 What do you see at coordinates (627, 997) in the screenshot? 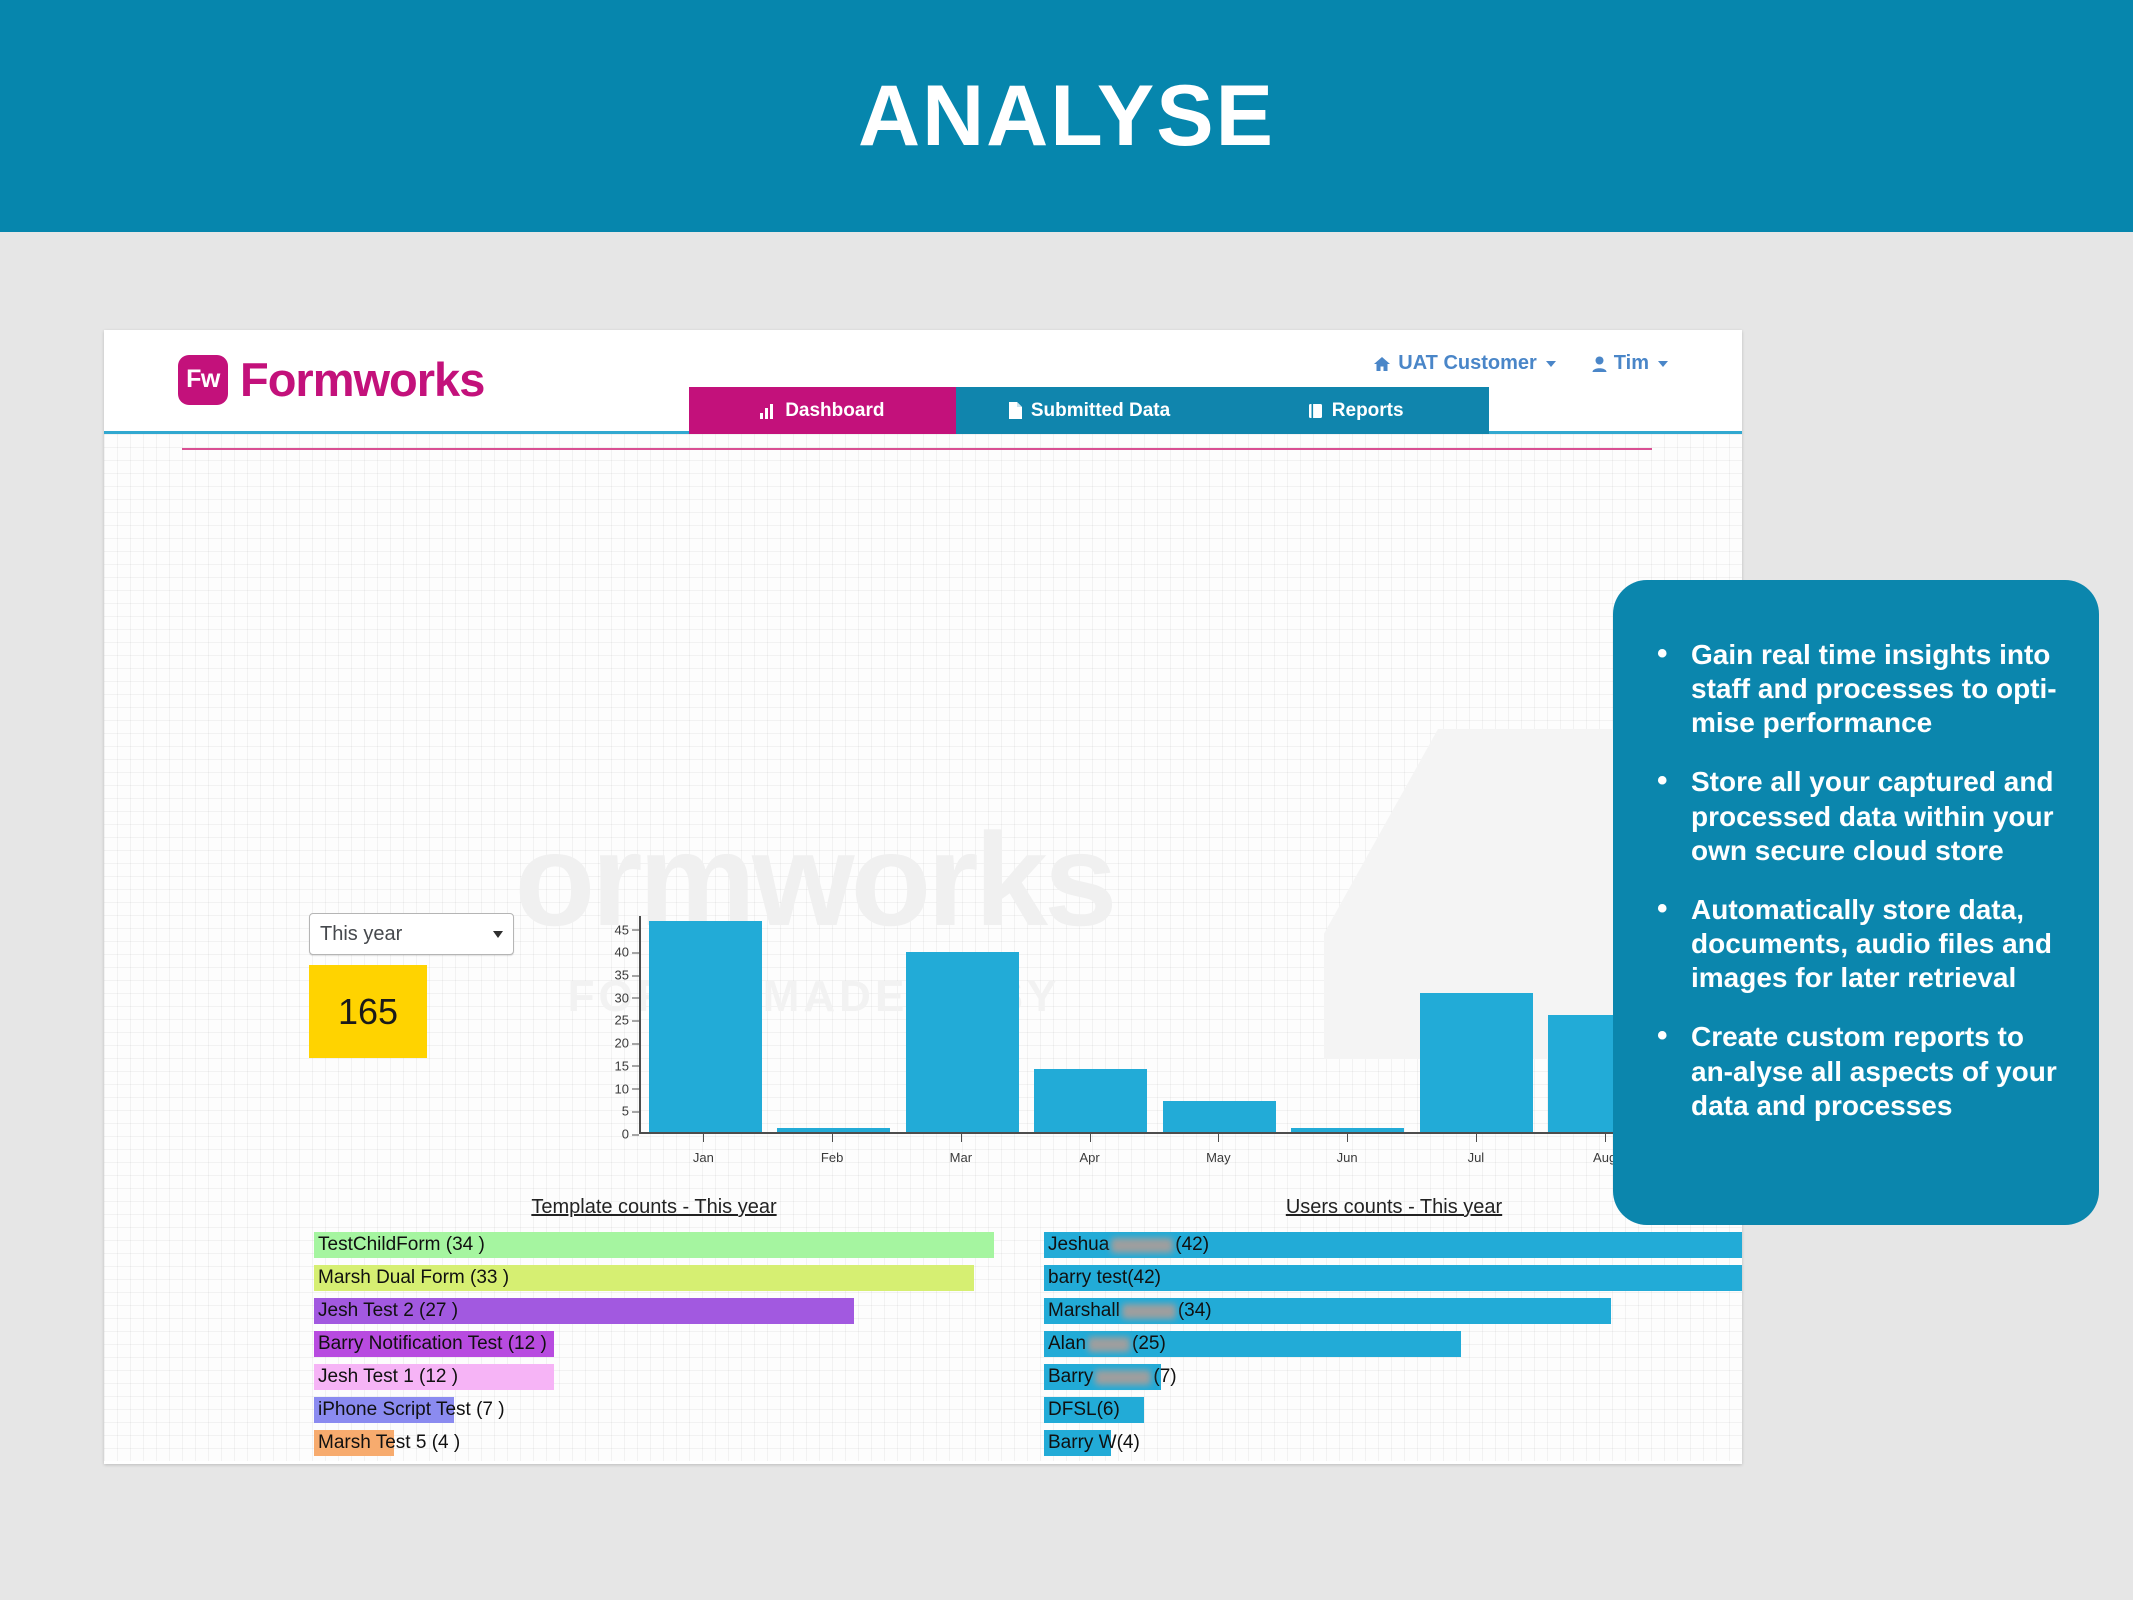
I see `chart-y-tick: 30` at bounding box center [627, 997].